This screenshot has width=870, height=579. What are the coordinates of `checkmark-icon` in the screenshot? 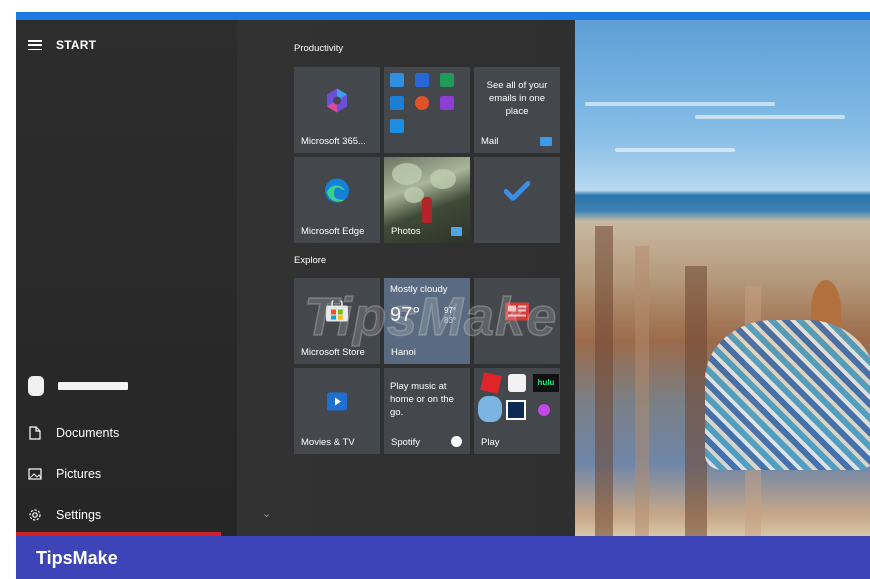 It's located at (517, 193).